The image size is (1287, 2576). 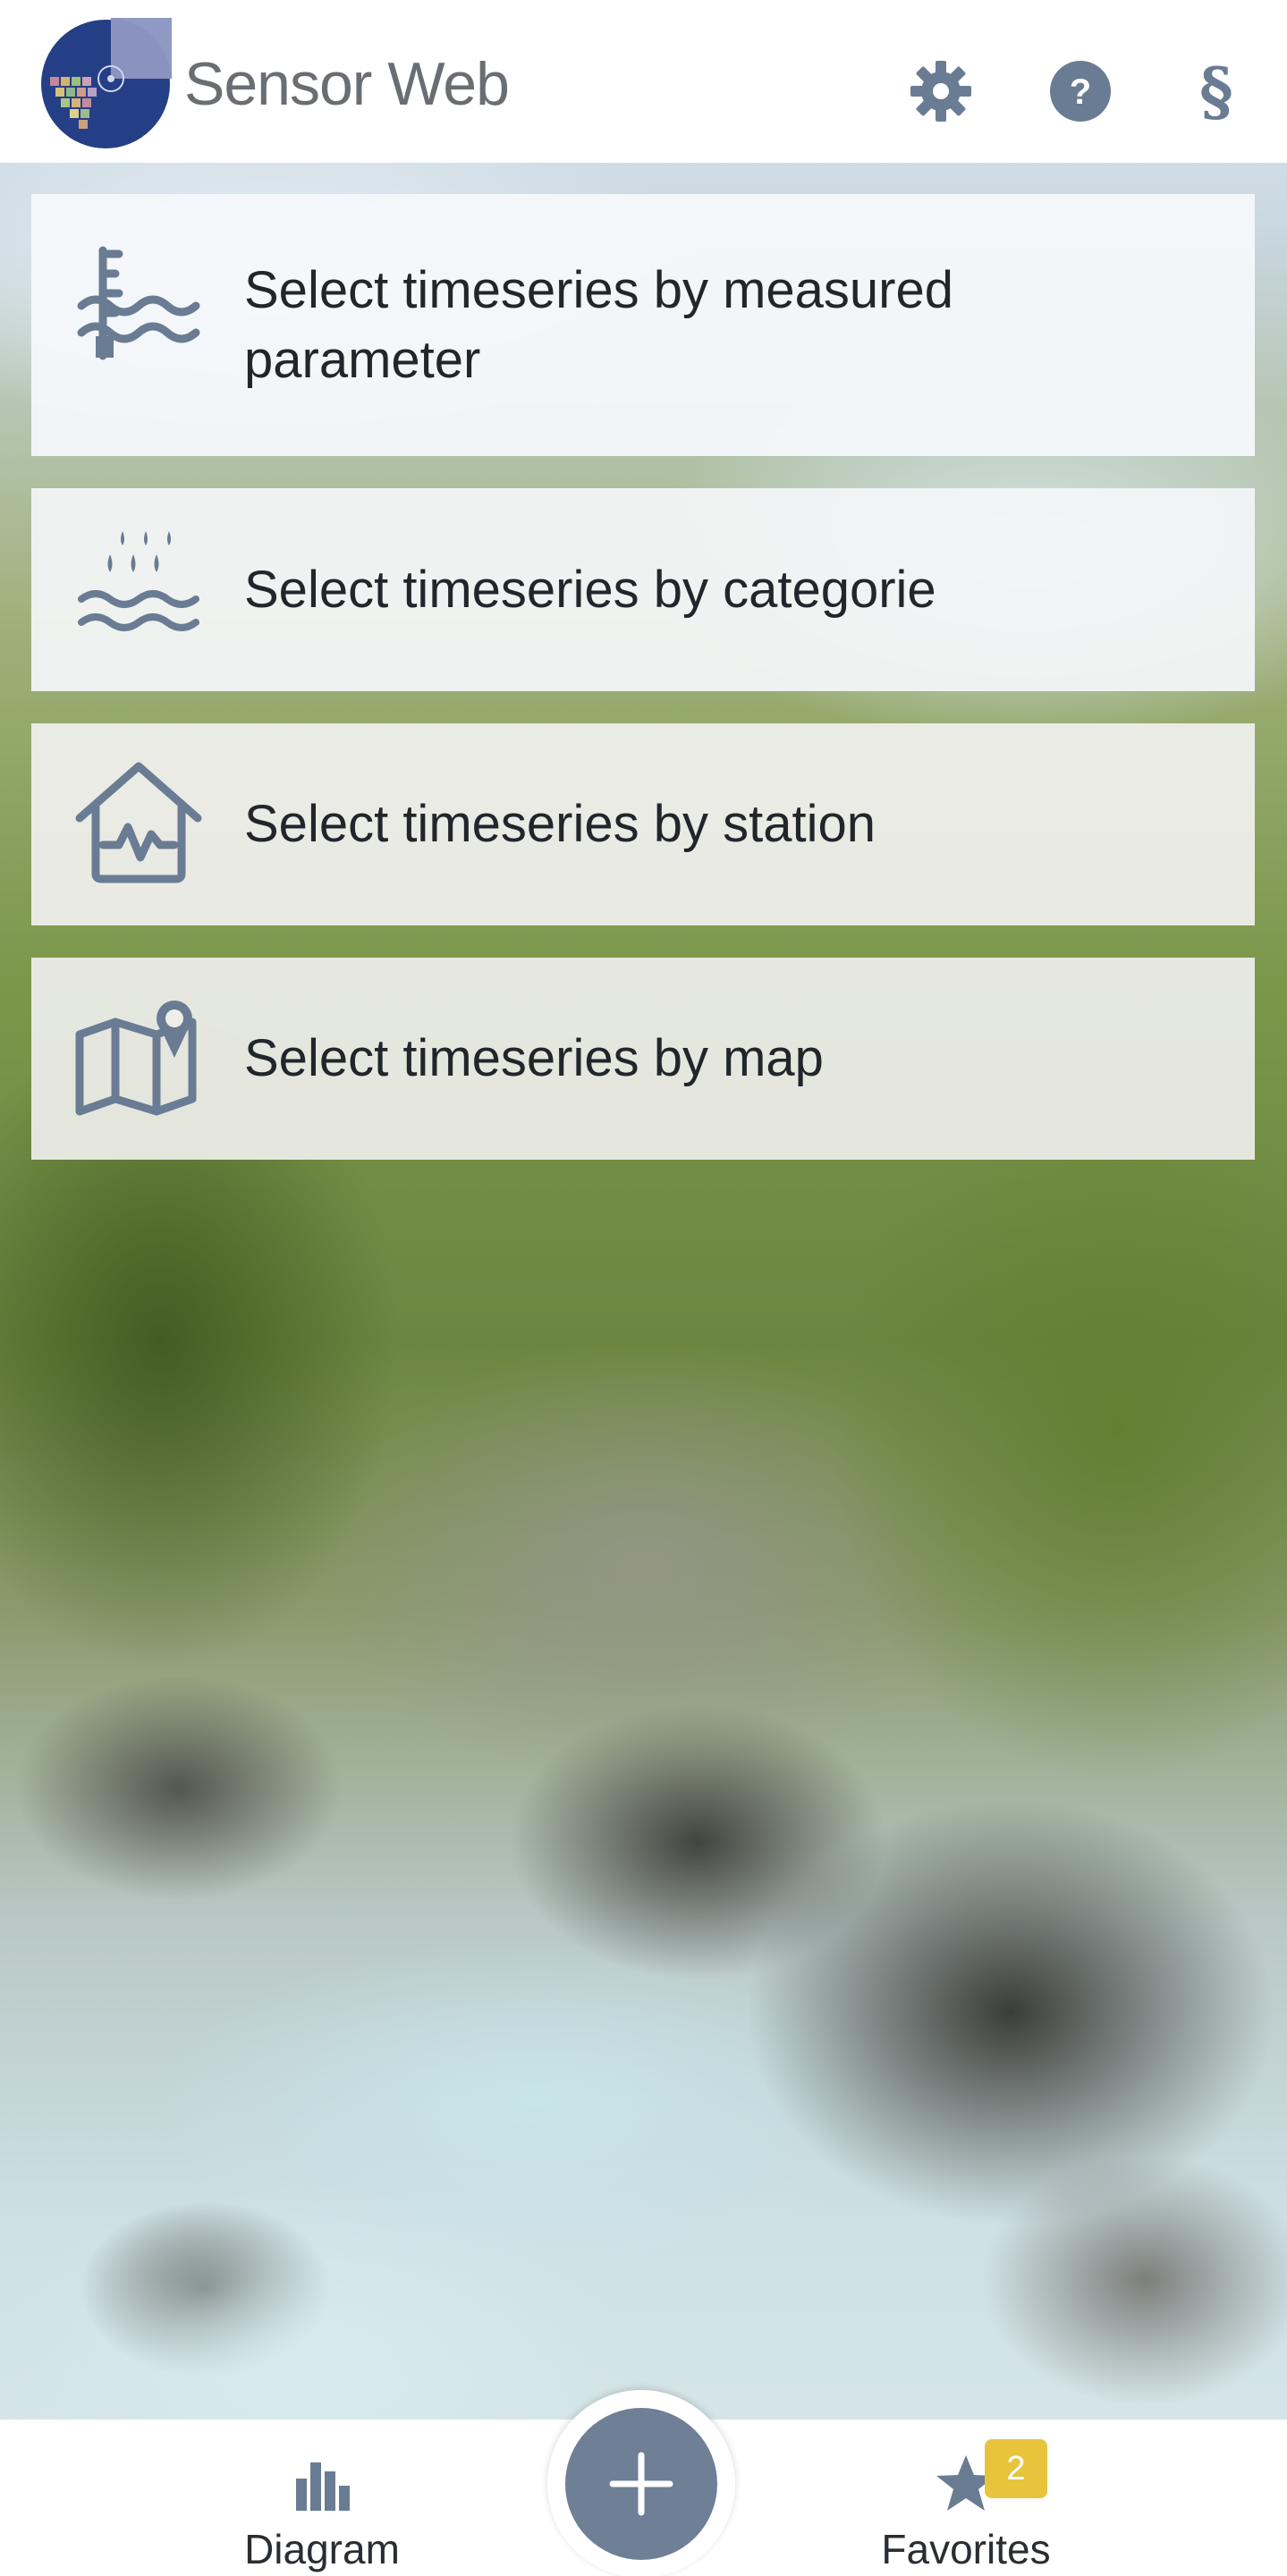 I want to click on help-button: ?, so click(x=1080, y=91).